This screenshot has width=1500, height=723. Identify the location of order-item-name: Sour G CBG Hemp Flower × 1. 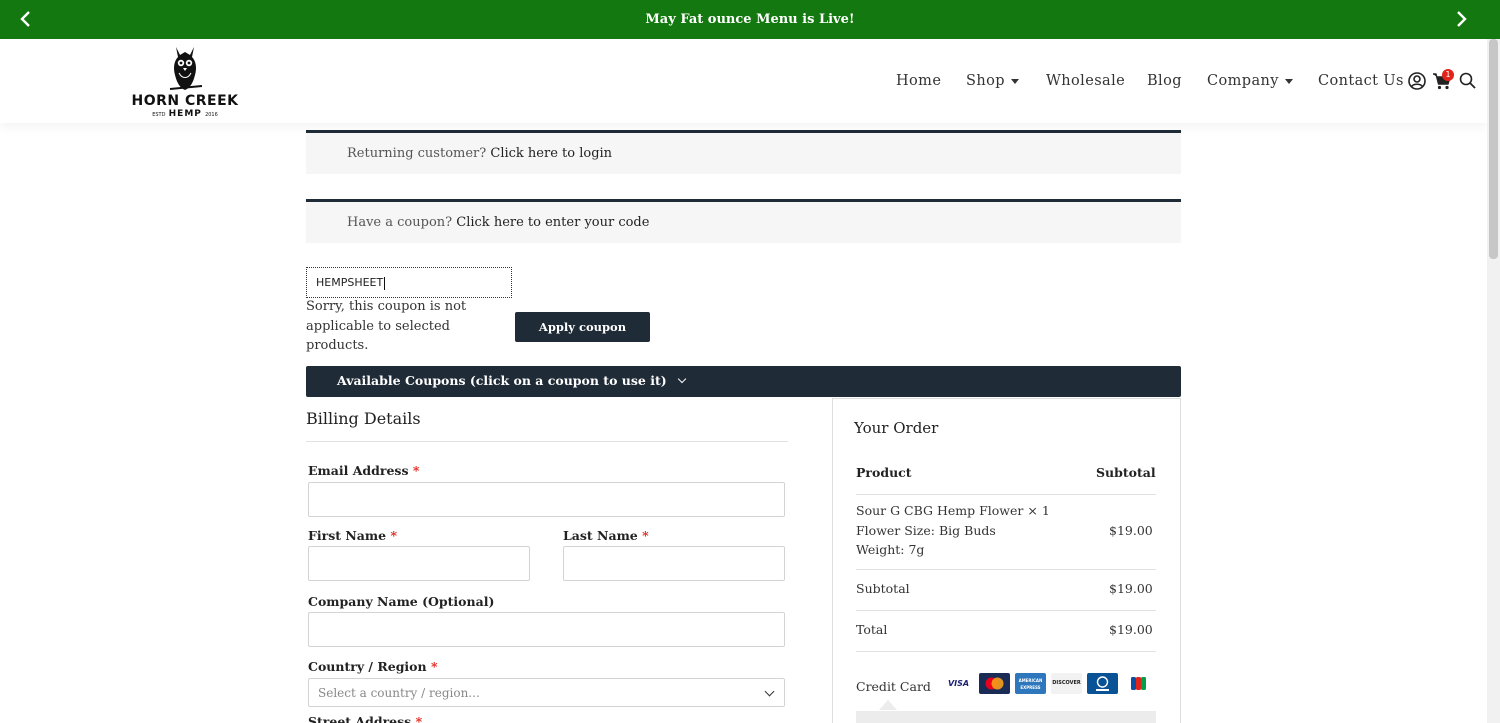
(953, 510).